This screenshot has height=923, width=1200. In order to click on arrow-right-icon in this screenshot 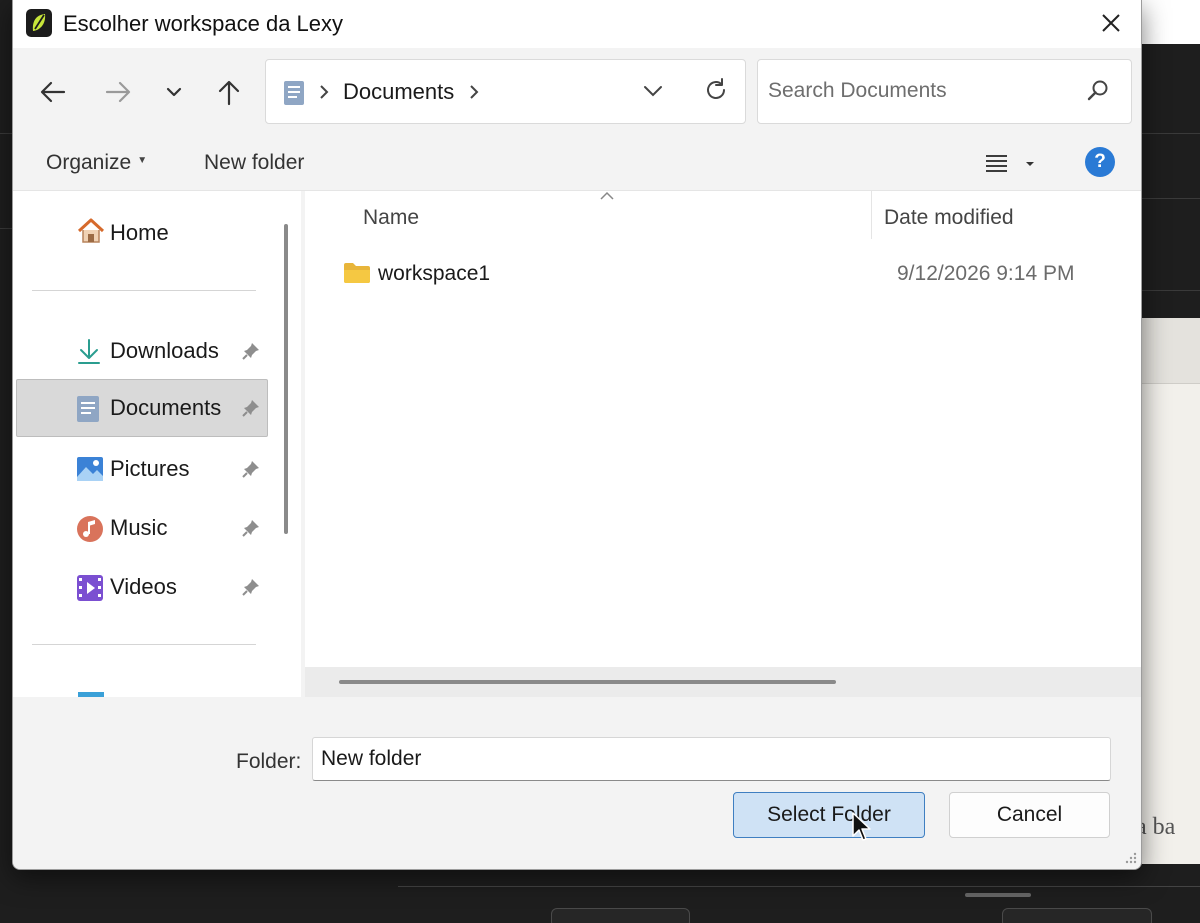, I will do `click(118, 92)`.